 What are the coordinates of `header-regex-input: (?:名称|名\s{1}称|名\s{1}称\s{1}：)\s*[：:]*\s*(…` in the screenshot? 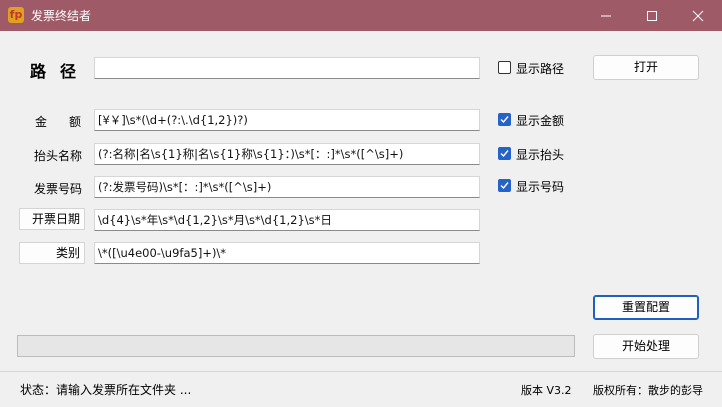 It's located at (287, 154).